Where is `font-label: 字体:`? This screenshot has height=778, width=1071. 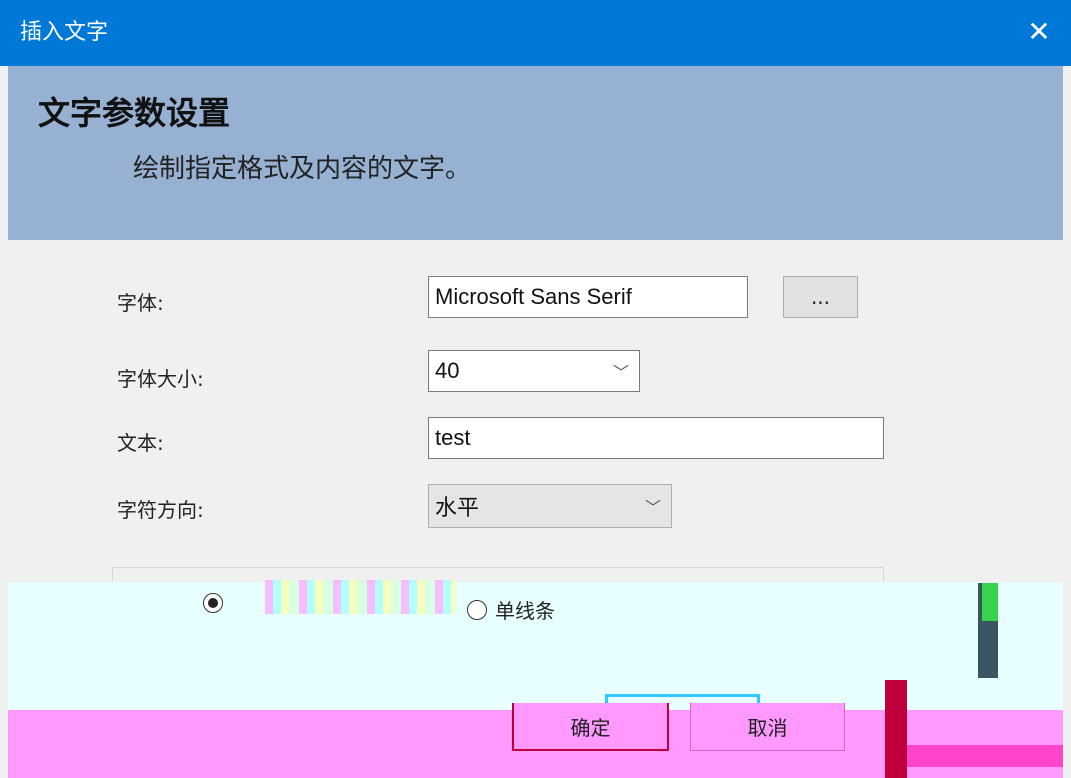 font-label: 字体: is located at coordinates (140, 303).